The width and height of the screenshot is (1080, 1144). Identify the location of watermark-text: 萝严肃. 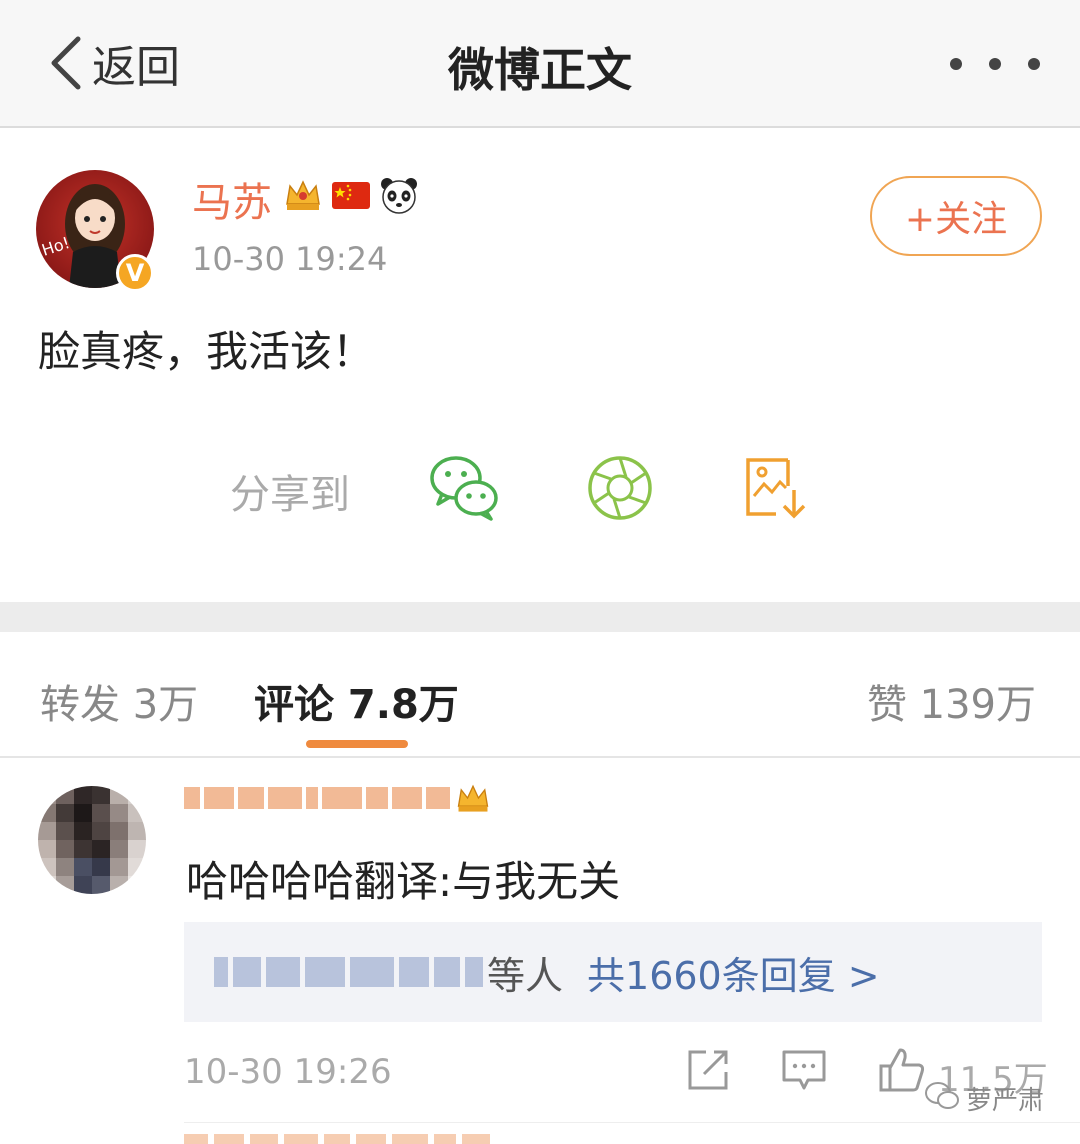
(1005, 1101).